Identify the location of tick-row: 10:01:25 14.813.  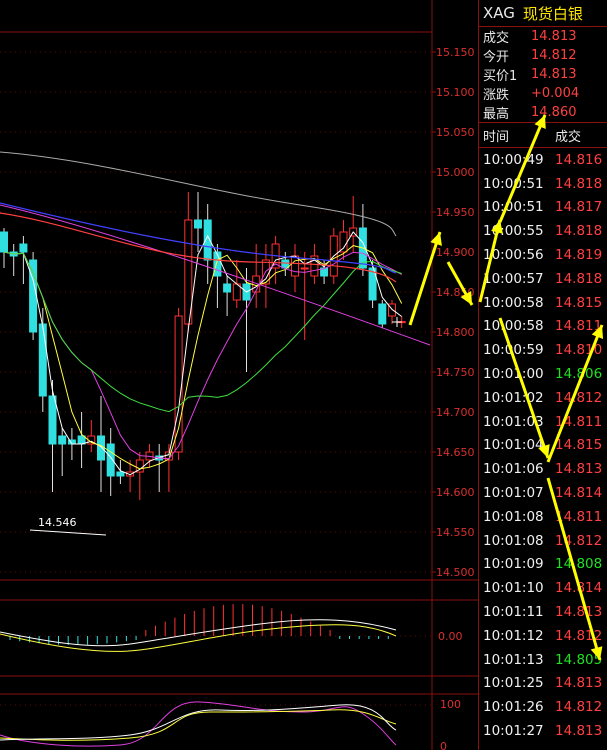
(543, 684).